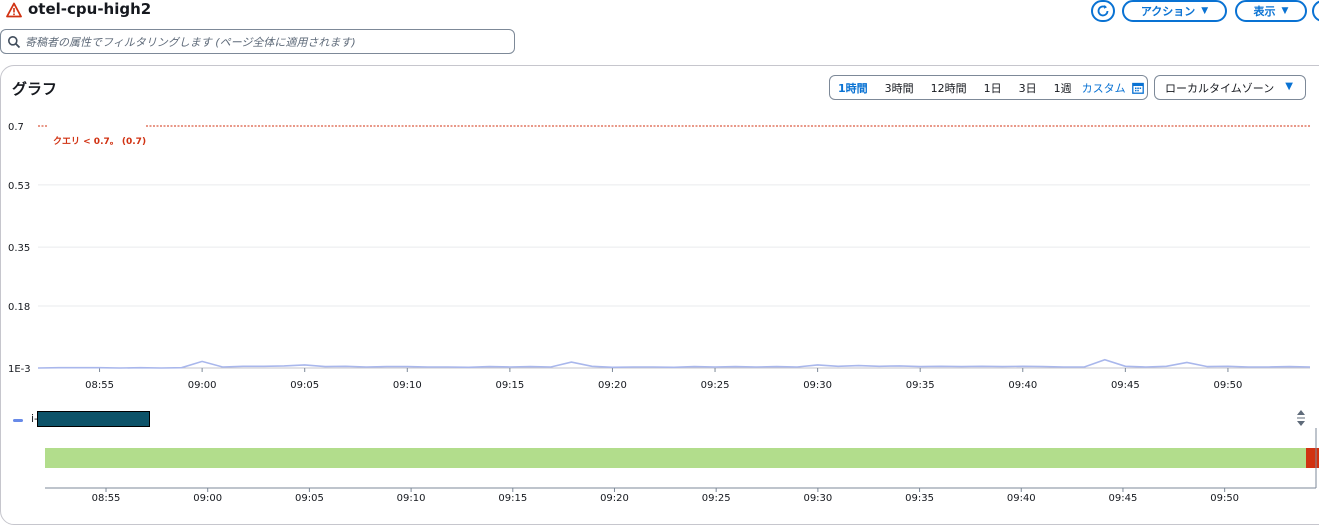  I want to click on threshold-group: クエリ < 0.7。 (0.7), so click(674, 136).